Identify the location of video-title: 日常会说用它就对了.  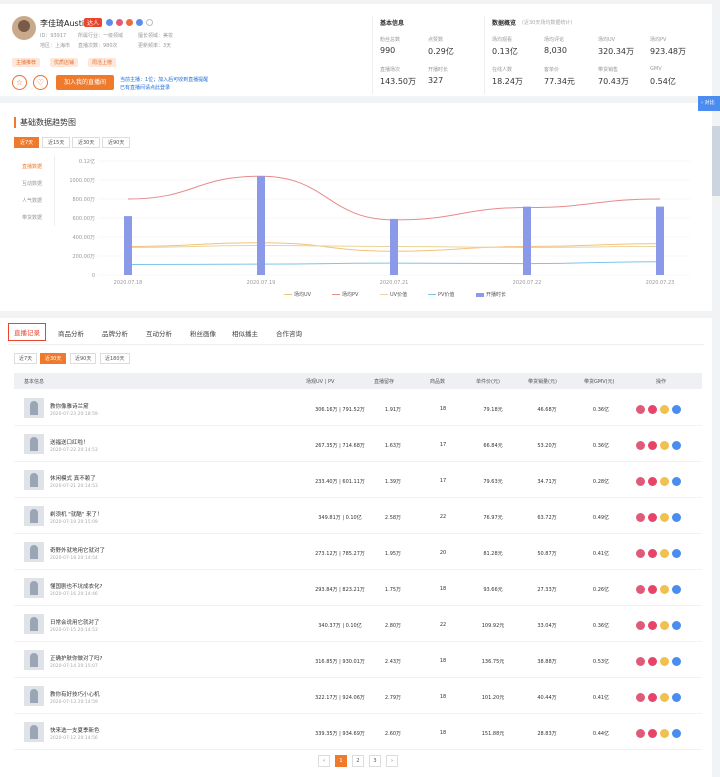
(75, 622).